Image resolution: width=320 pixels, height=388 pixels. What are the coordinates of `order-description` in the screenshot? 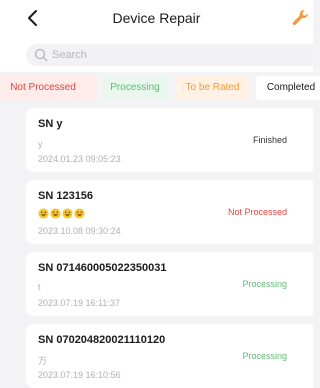 It's located at (61, 213).